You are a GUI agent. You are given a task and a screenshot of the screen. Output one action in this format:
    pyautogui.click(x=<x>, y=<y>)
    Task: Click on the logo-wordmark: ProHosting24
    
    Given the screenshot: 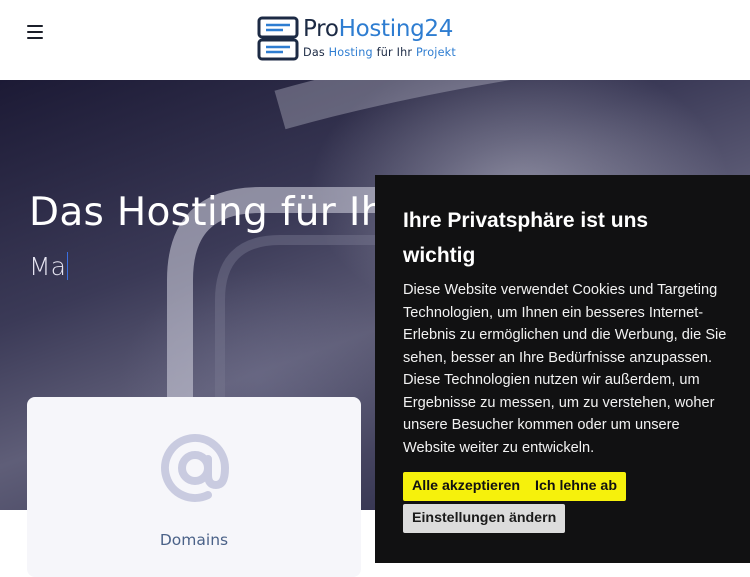 What is the action you would take?
    pyautogui.click(x=378, y=29)
    